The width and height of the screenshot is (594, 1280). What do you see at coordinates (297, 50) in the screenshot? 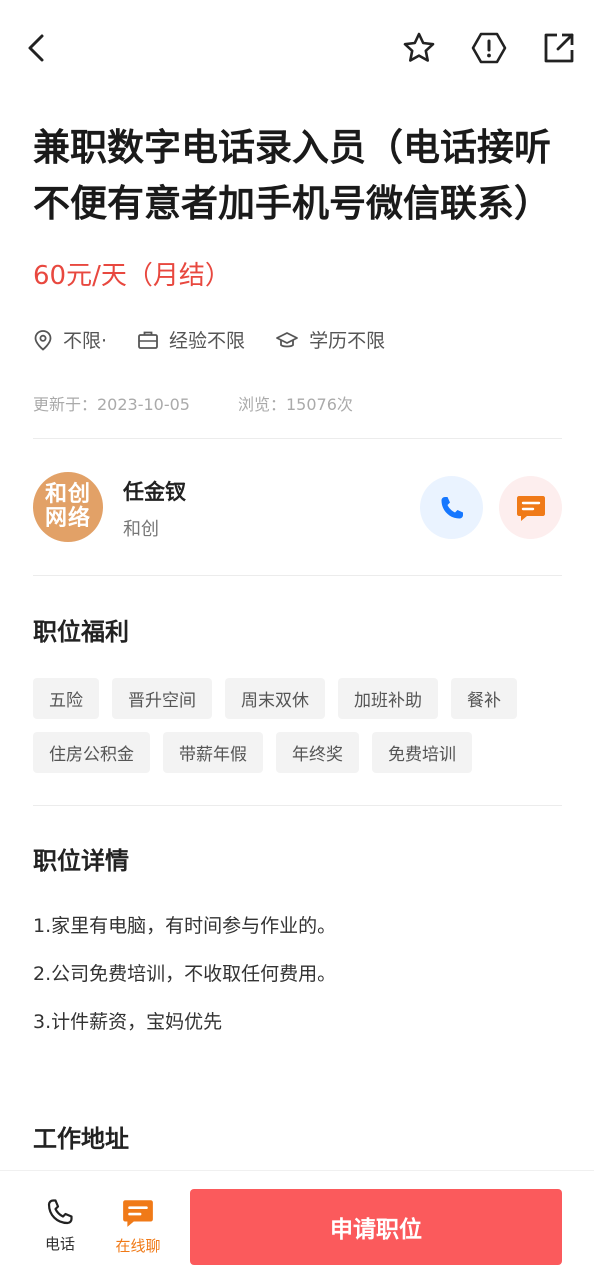
I see `top-bar` at bounding box center [297, 50].